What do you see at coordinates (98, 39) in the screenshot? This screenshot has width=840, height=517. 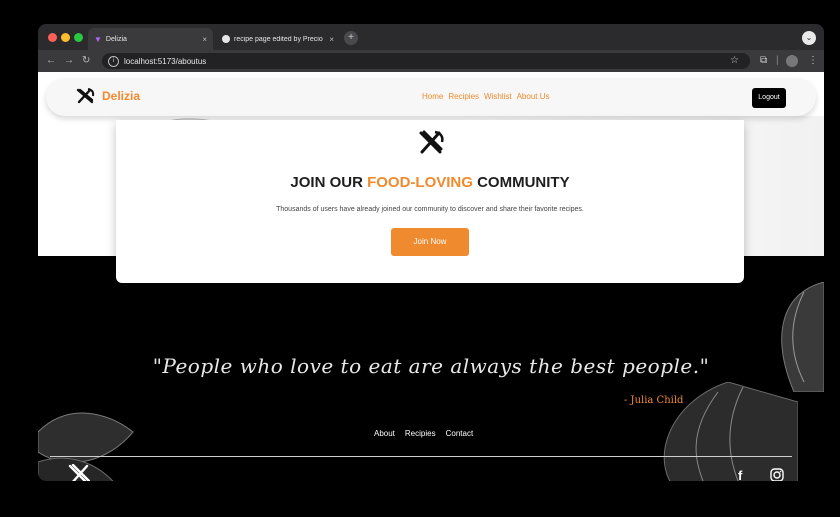 I see `vite-favicon-icon: ▼` at bounding box center [98, 39].